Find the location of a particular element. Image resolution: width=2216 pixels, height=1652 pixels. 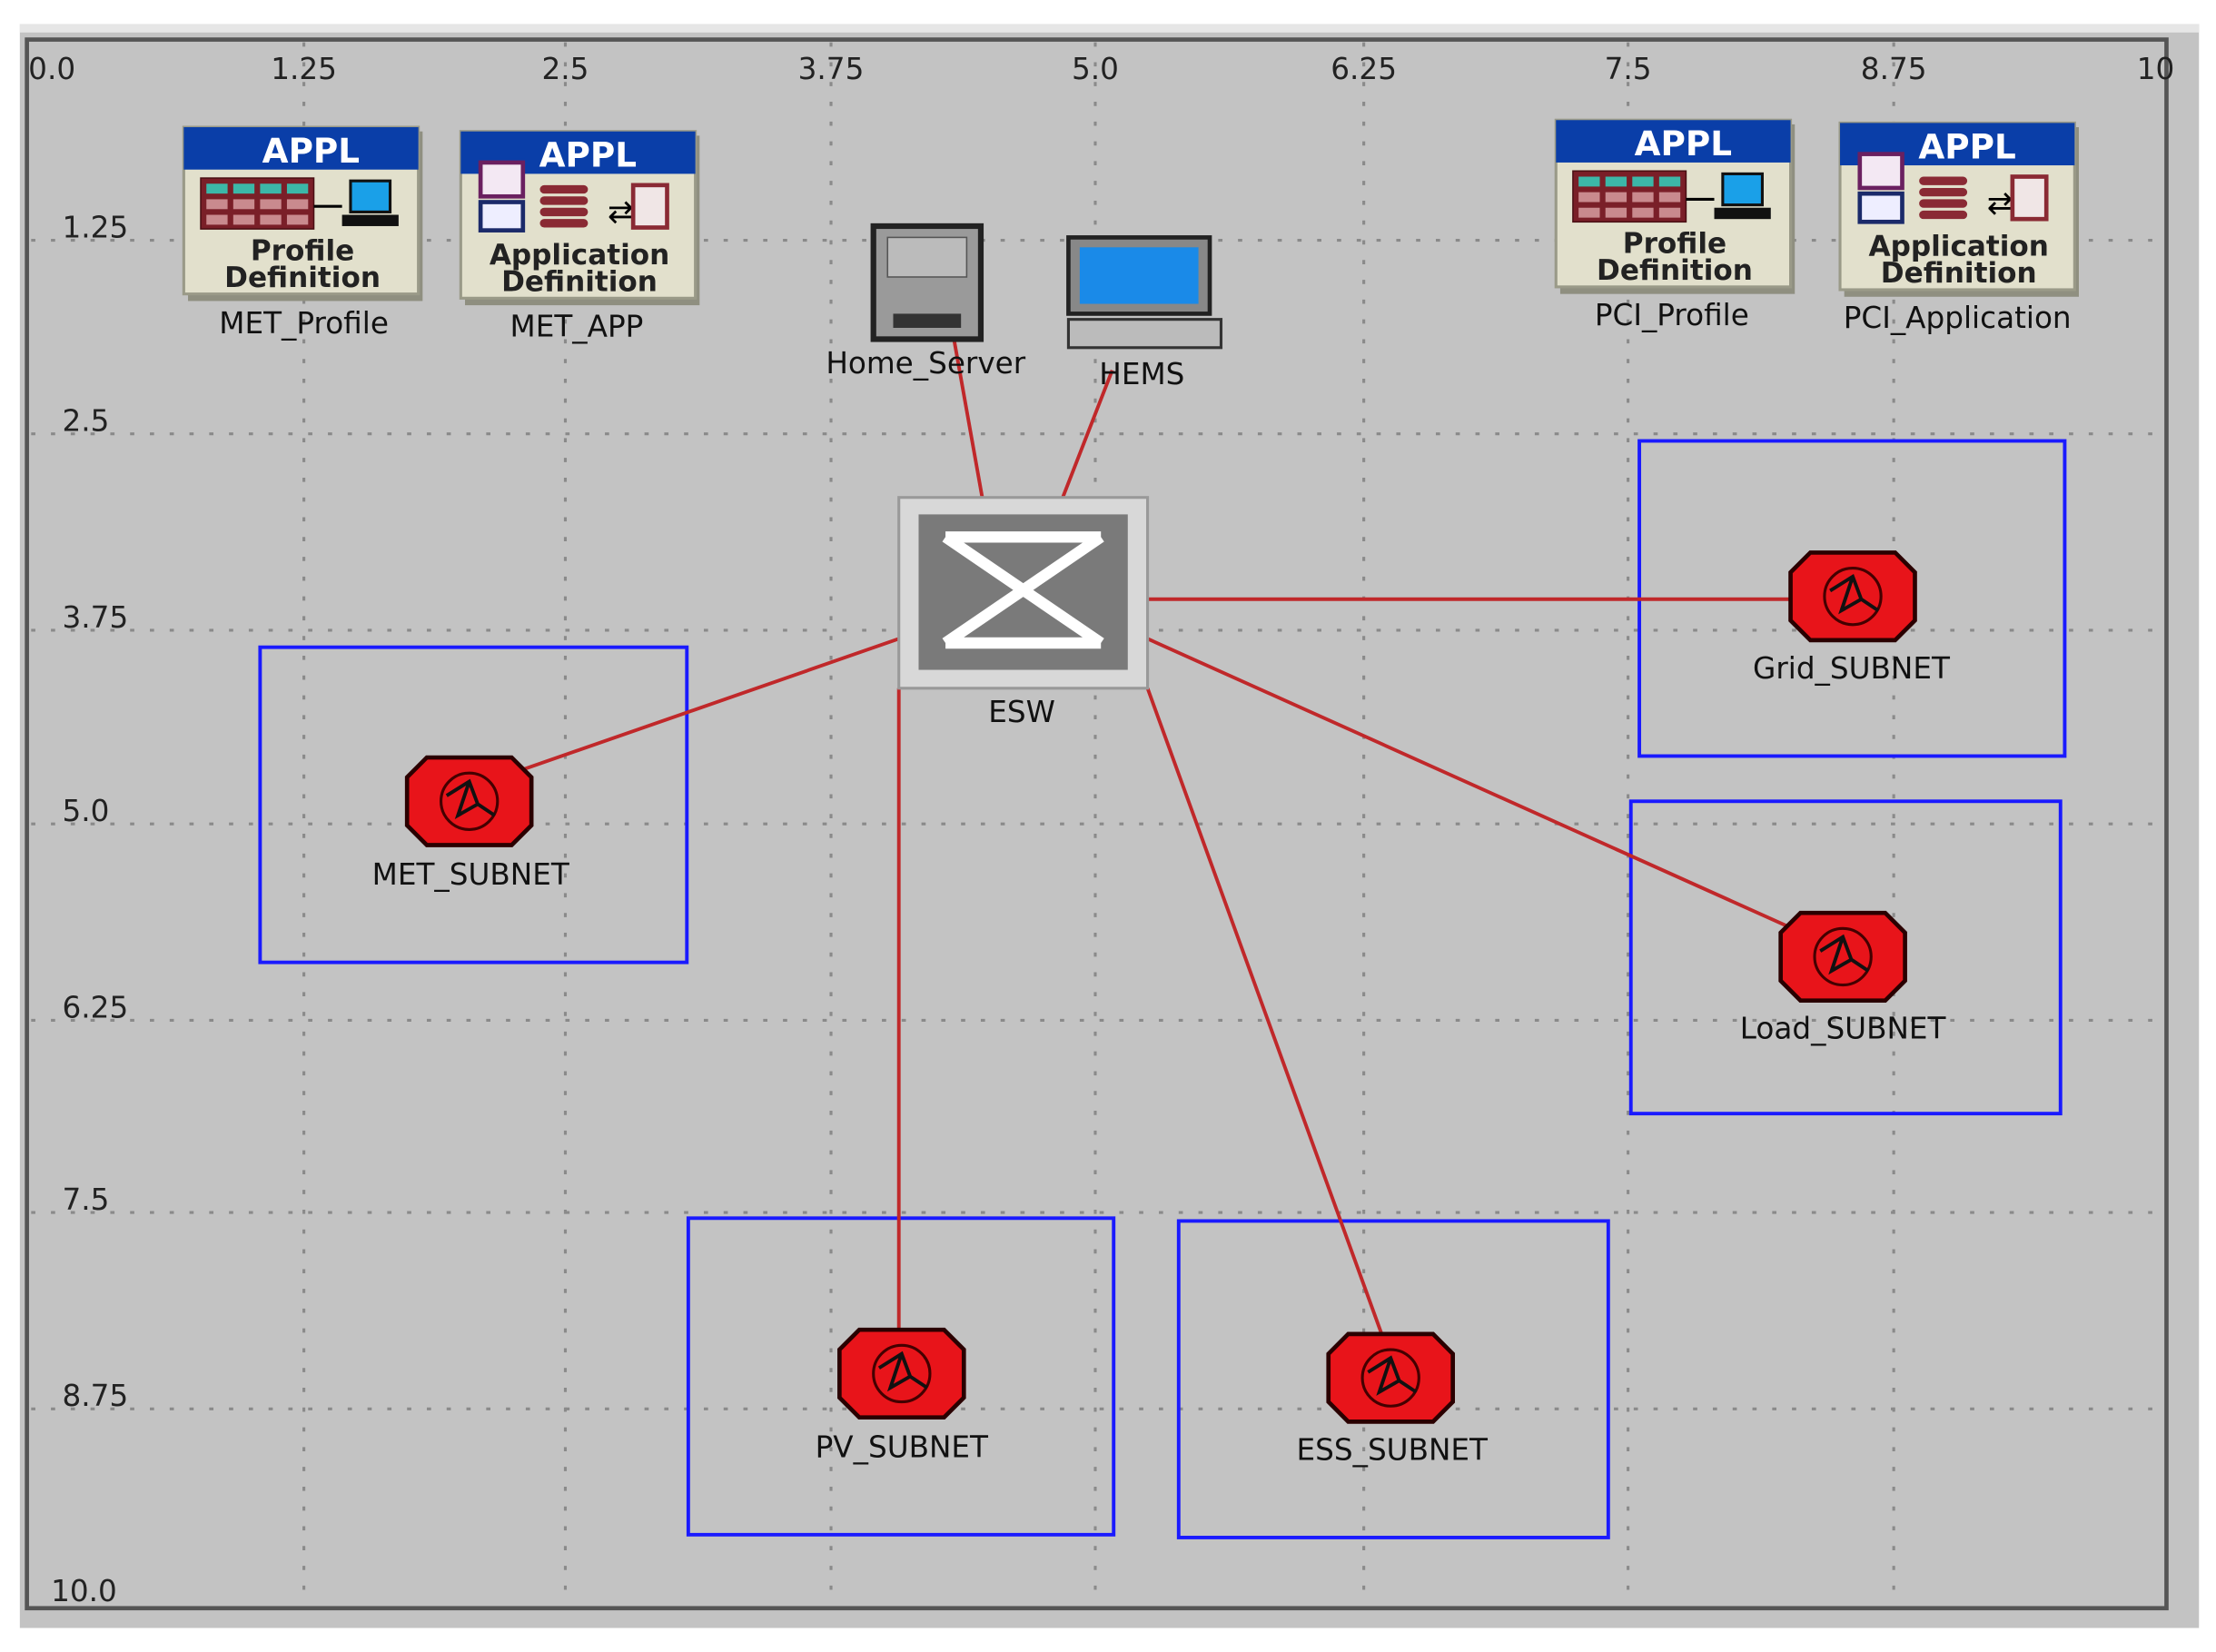

workstation-icon is located at coordinates (1145, 292).